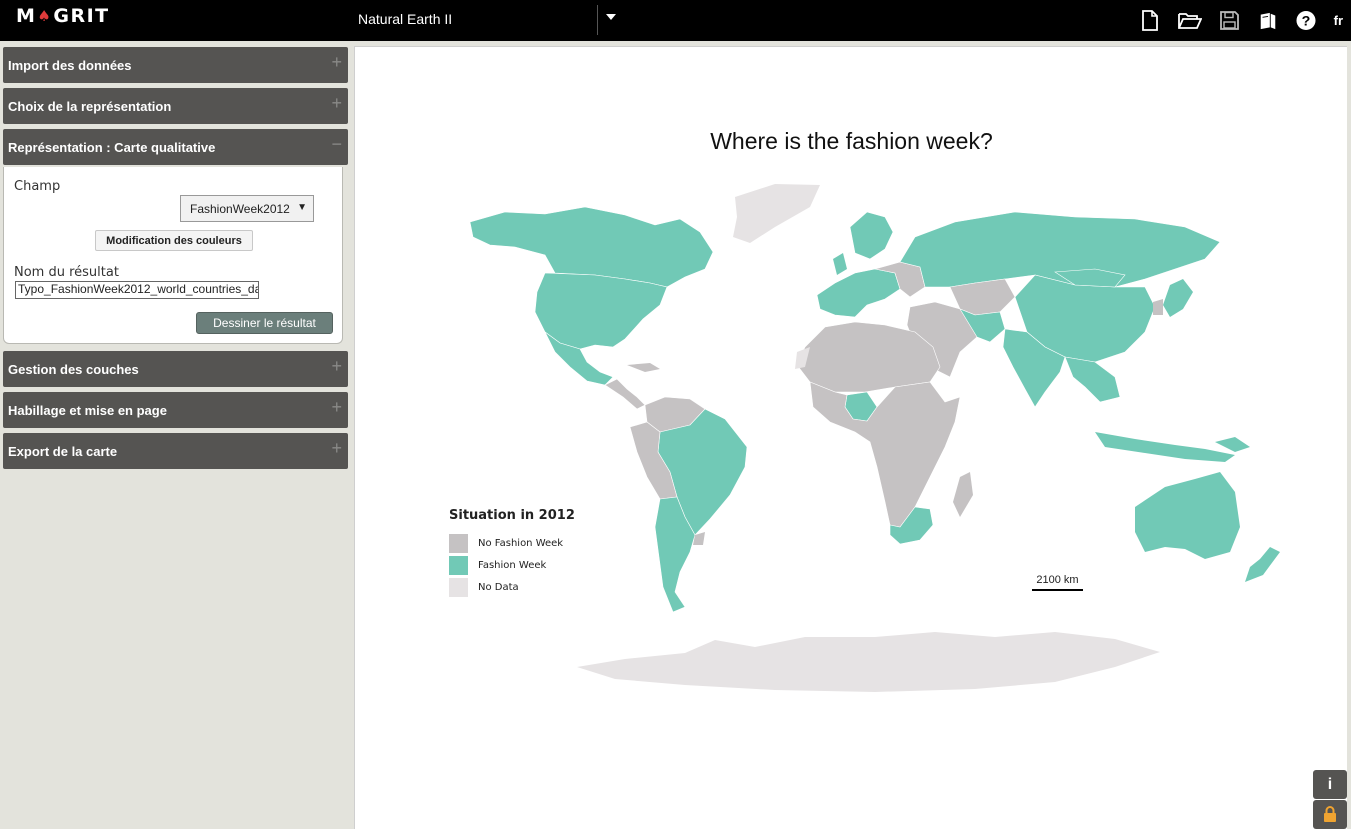  I want to click on new-file-icon, so click(1150, 21).